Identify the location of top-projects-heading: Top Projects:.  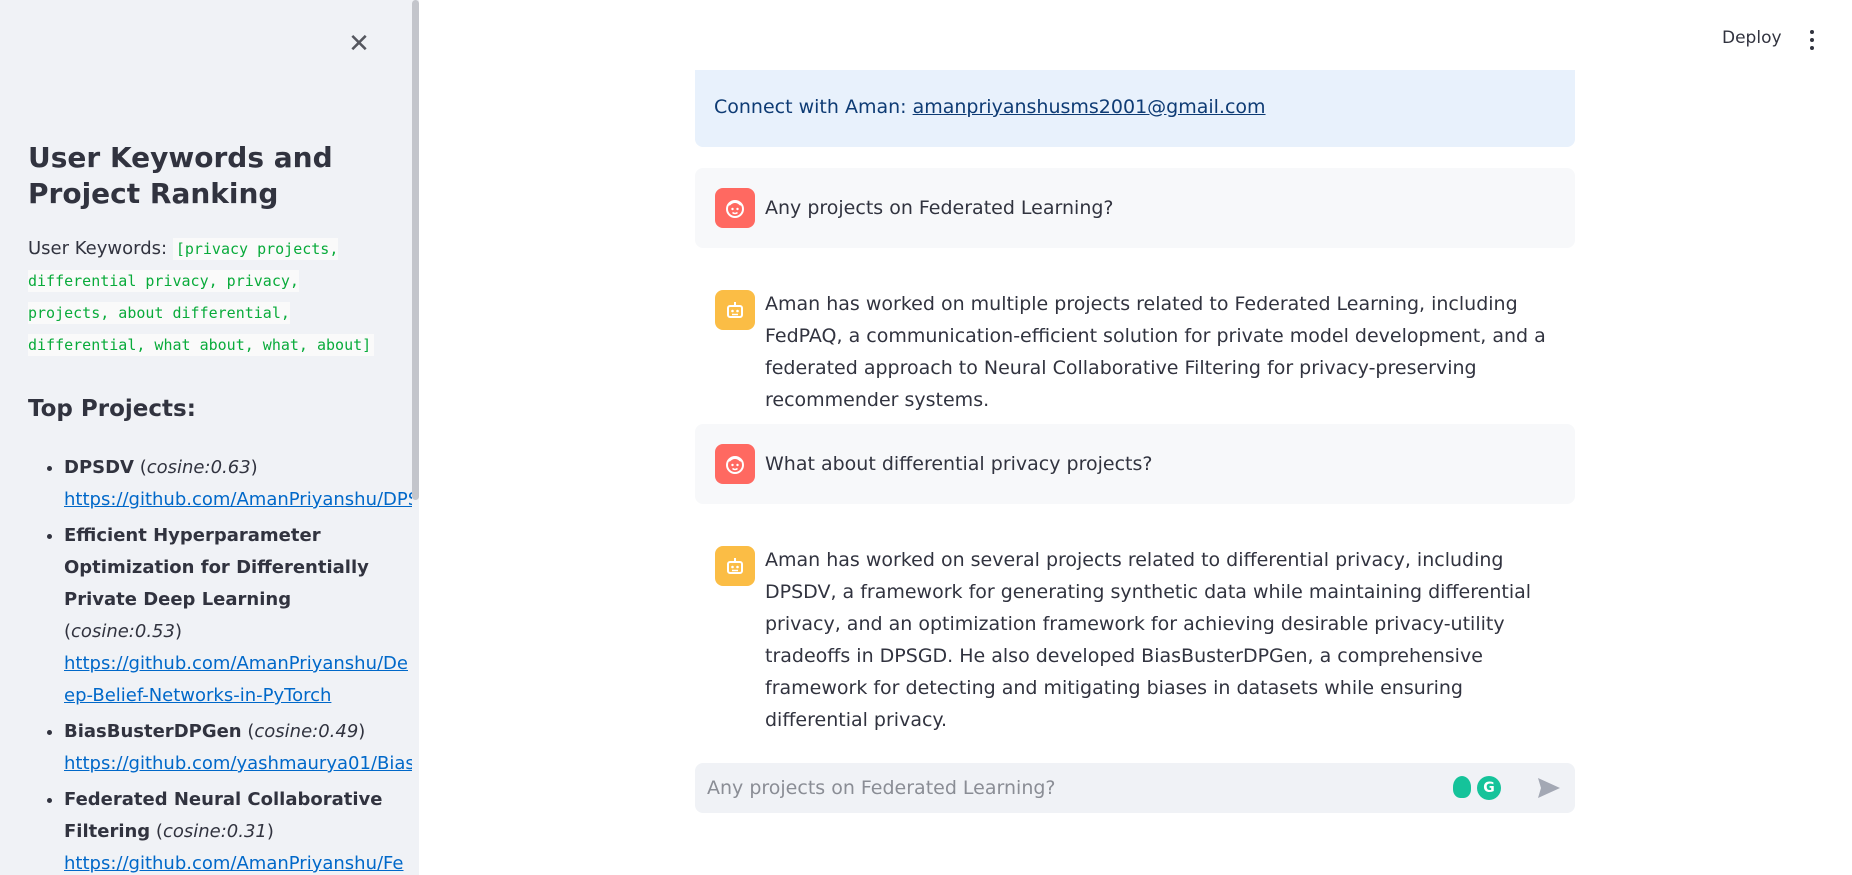
(112, 409).